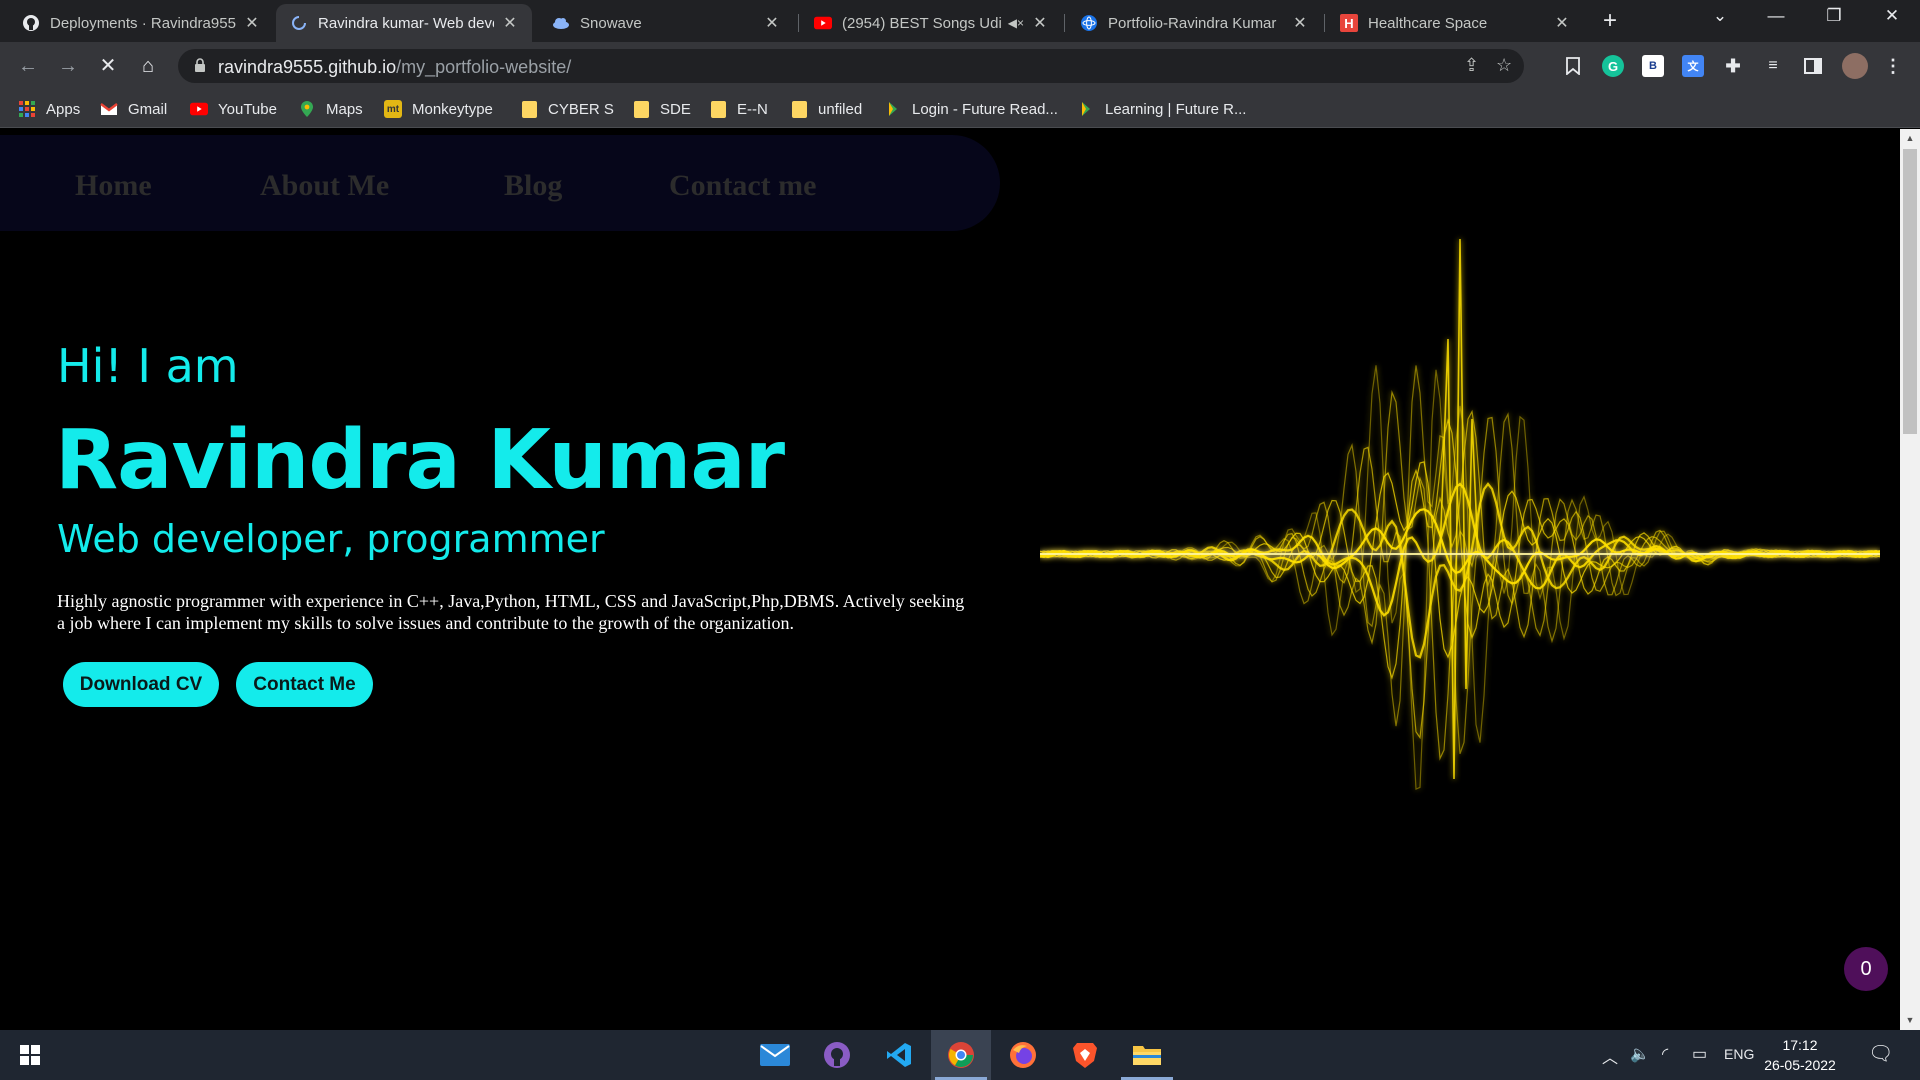 This screenshot has width=1920, height=1080. Describe the element at coordinates (837, 1055) in the screenshot. I see `github-desktop-icon` at that location.